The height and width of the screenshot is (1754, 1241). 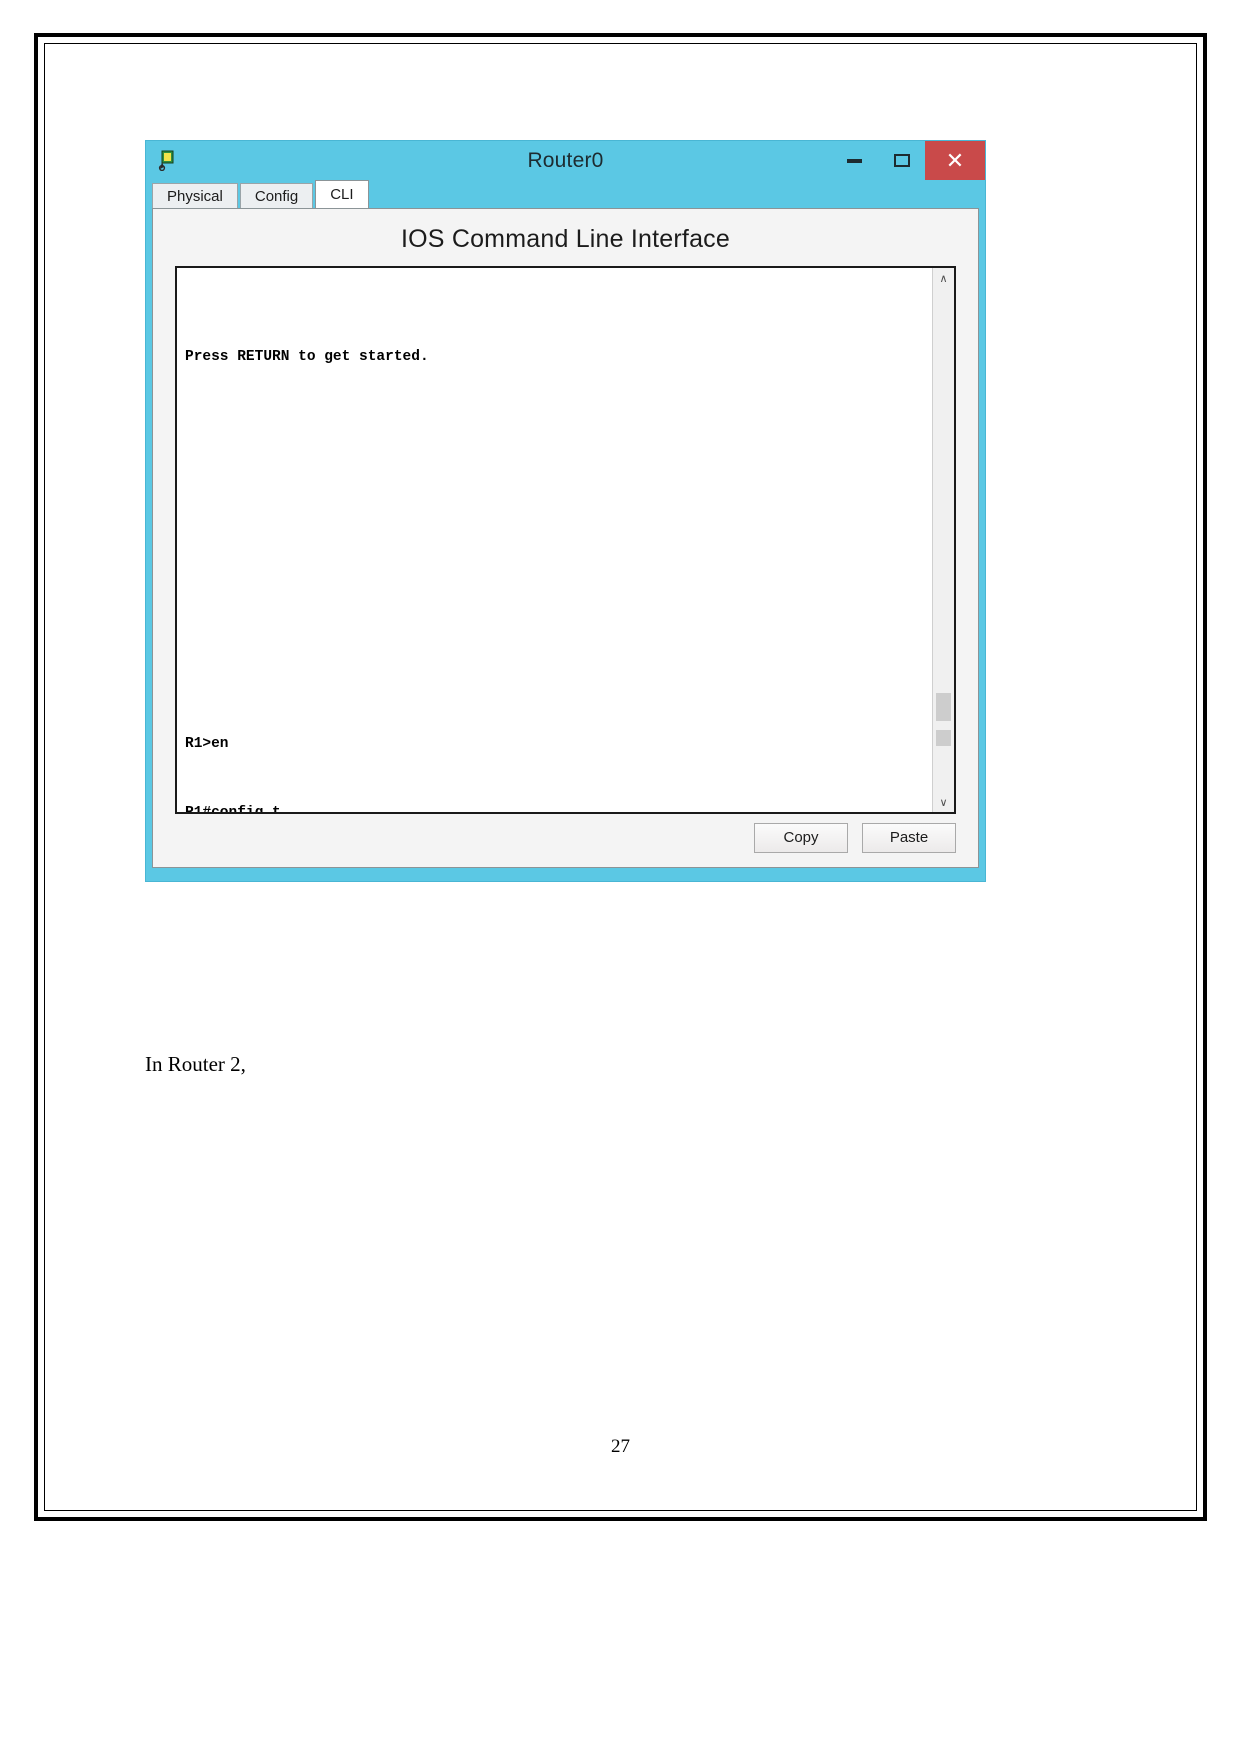 I want to click on close-icon: ✕, so click(x=955, y=160).